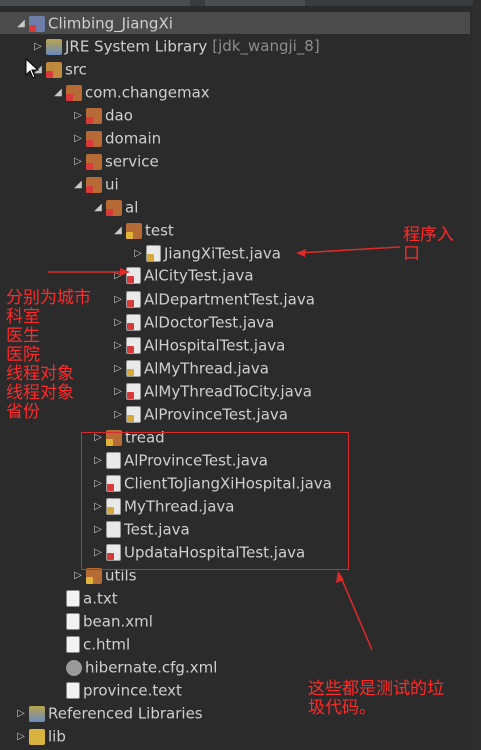 This screenshot has width=481, height=750. What do you see at coordinates (477, 375) in the screenshot?
I see `vertical-scrollbar` at bounding box center [477, 375].